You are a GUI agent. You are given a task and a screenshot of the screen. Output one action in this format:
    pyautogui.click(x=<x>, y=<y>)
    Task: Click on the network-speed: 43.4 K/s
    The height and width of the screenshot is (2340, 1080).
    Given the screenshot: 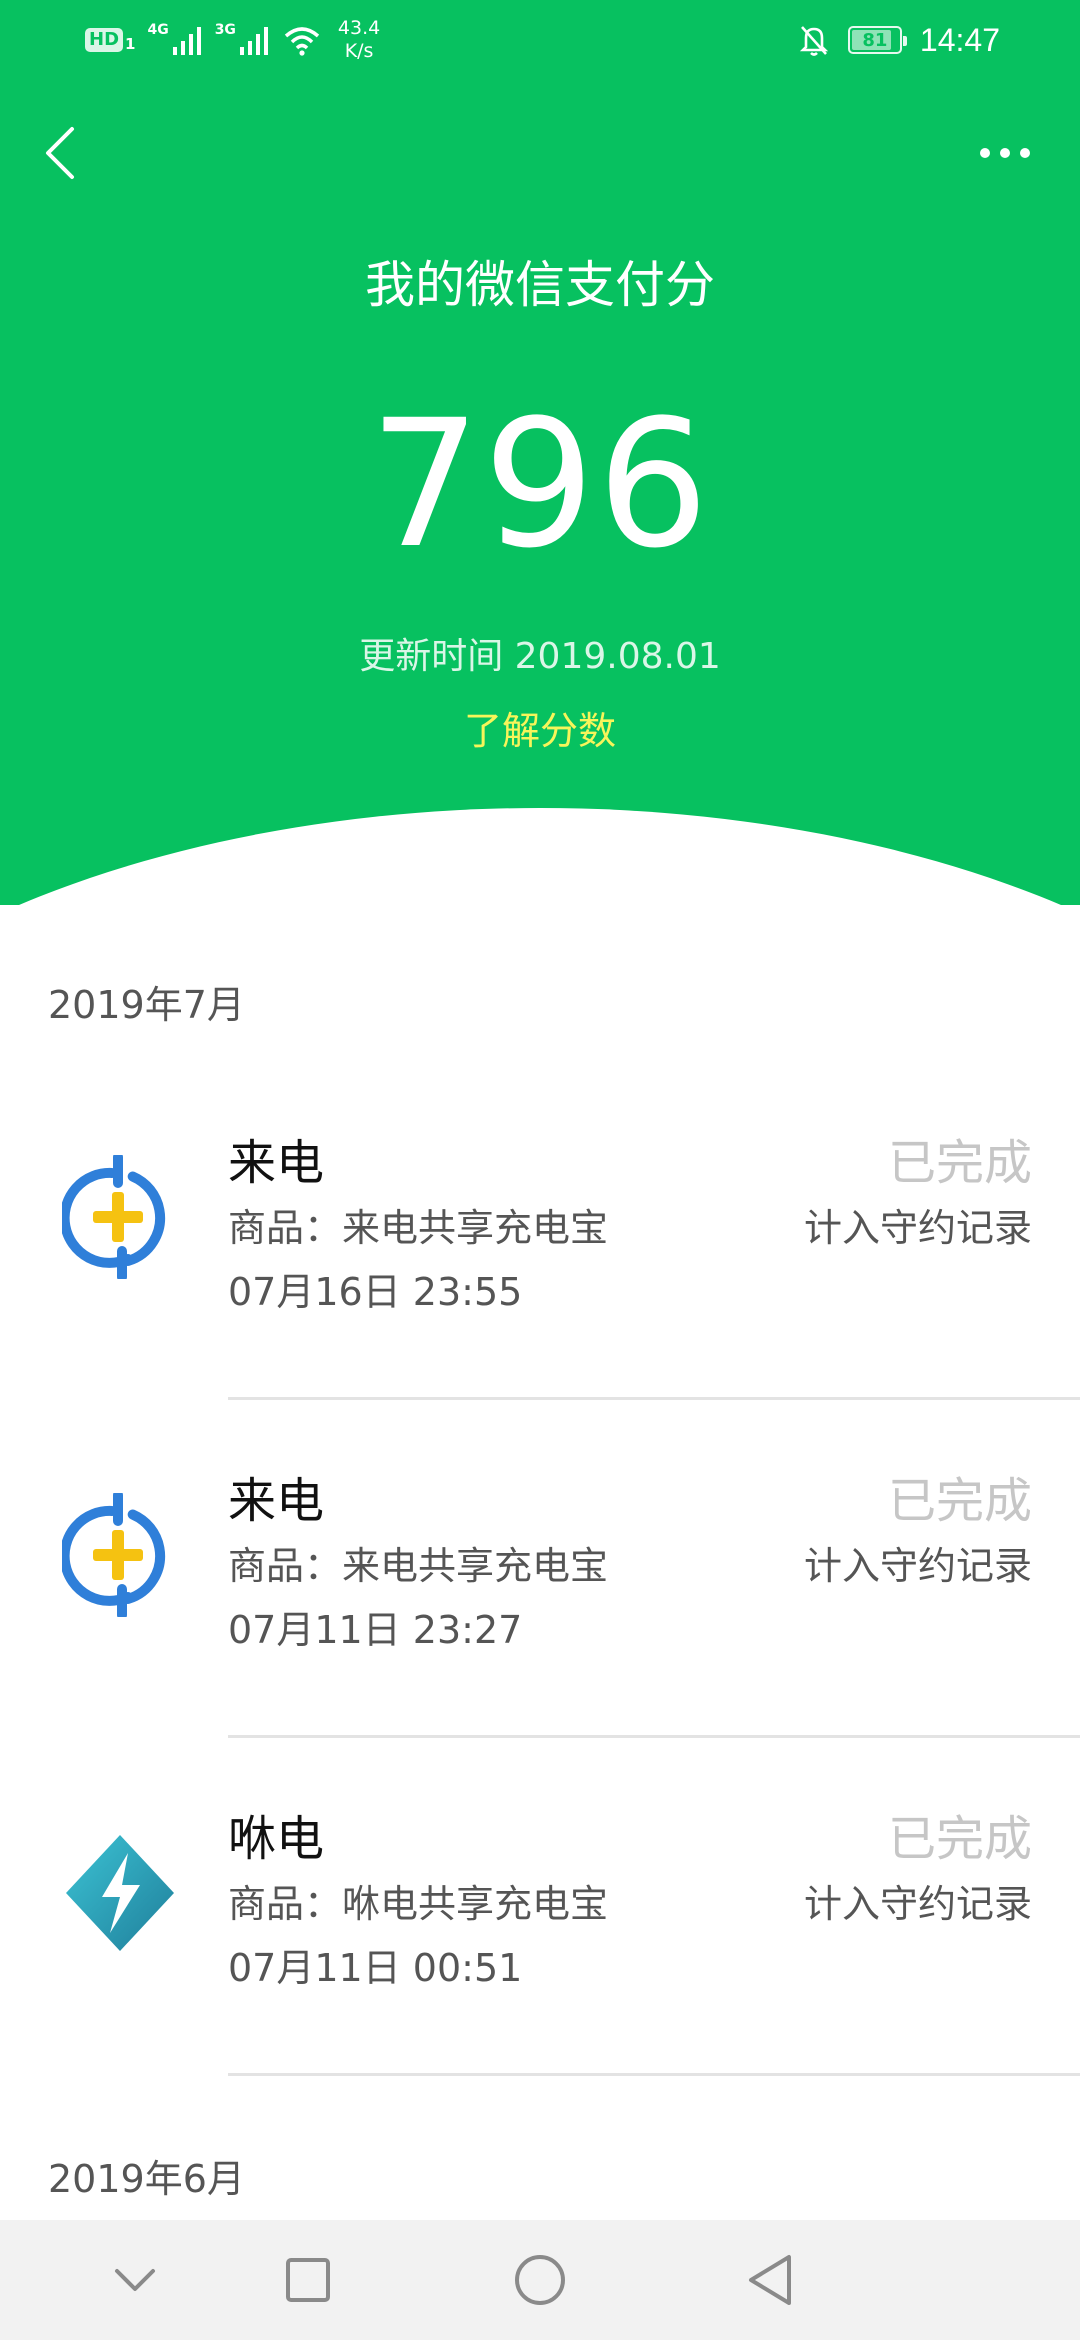 What is the action you would take?
    pyautogui.click(x=359, y=40)
    